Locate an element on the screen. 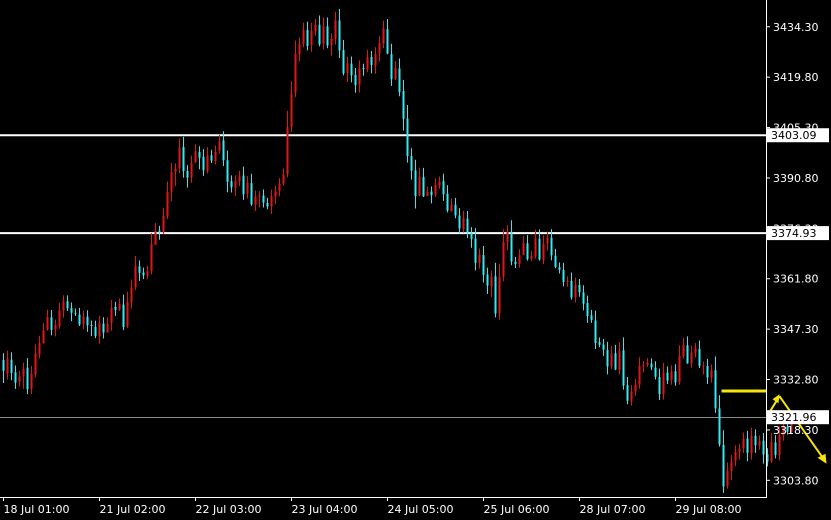  x-tick-label: 24 Jul 05:00 is located at coordinates (421, 509).